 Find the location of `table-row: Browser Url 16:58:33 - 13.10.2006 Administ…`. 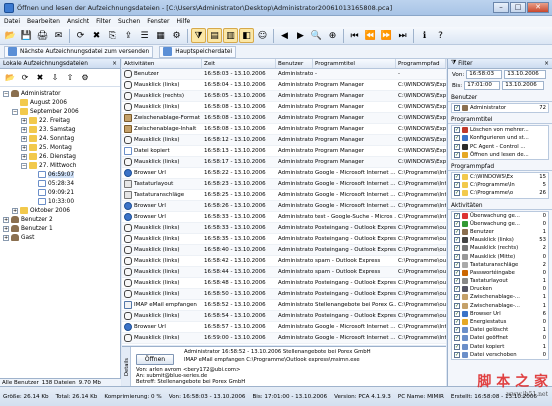

table-row: Browser Url 16:58:33 - 13.10.2006 Administ… is located at coordinates (284, 217).